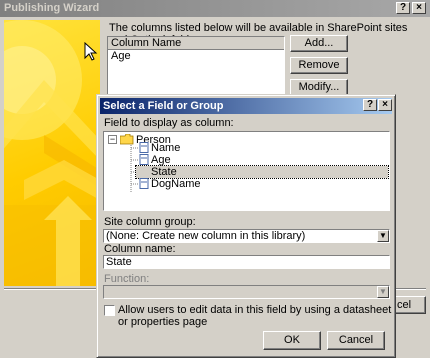 The width and height of the screenshot is (430, 358). What do you see at coordinates (262, 172) in the screenshot?
I see `tree-node-state: State` at bounding box center [262, 172].